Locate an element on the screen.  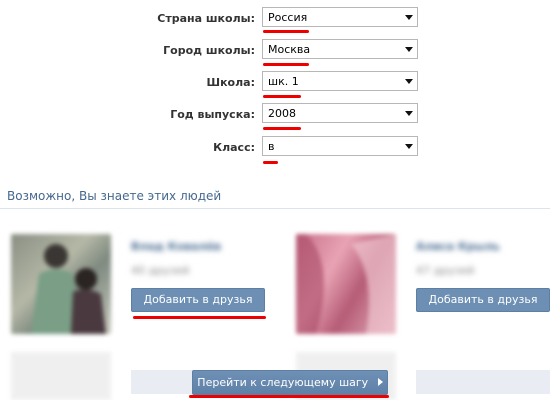
person-friends-count: 40 друзей is located at coordinates (160, 270).